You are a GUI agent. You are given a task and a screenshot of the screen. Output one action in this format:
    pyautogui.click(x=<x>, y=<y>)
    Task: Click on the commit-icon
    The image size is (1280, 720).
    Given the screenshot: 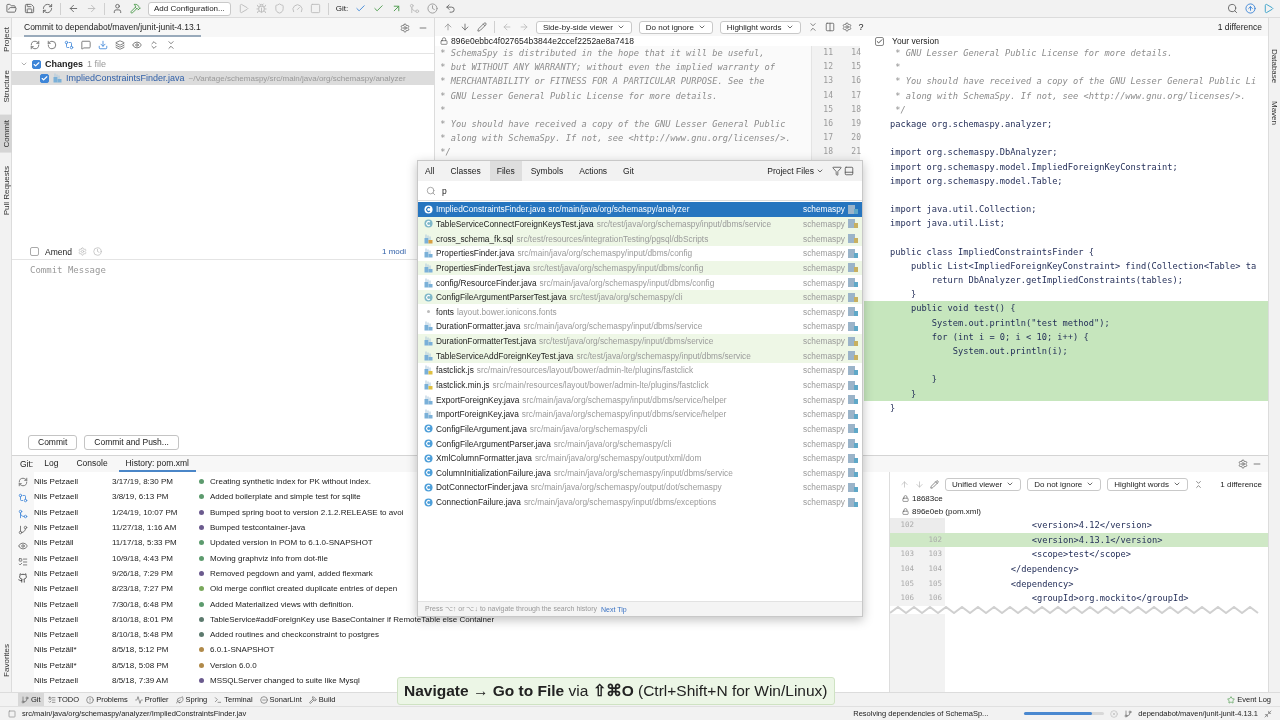 What is the action you would take?
    pyautogui.click(x=379, y=8)
    